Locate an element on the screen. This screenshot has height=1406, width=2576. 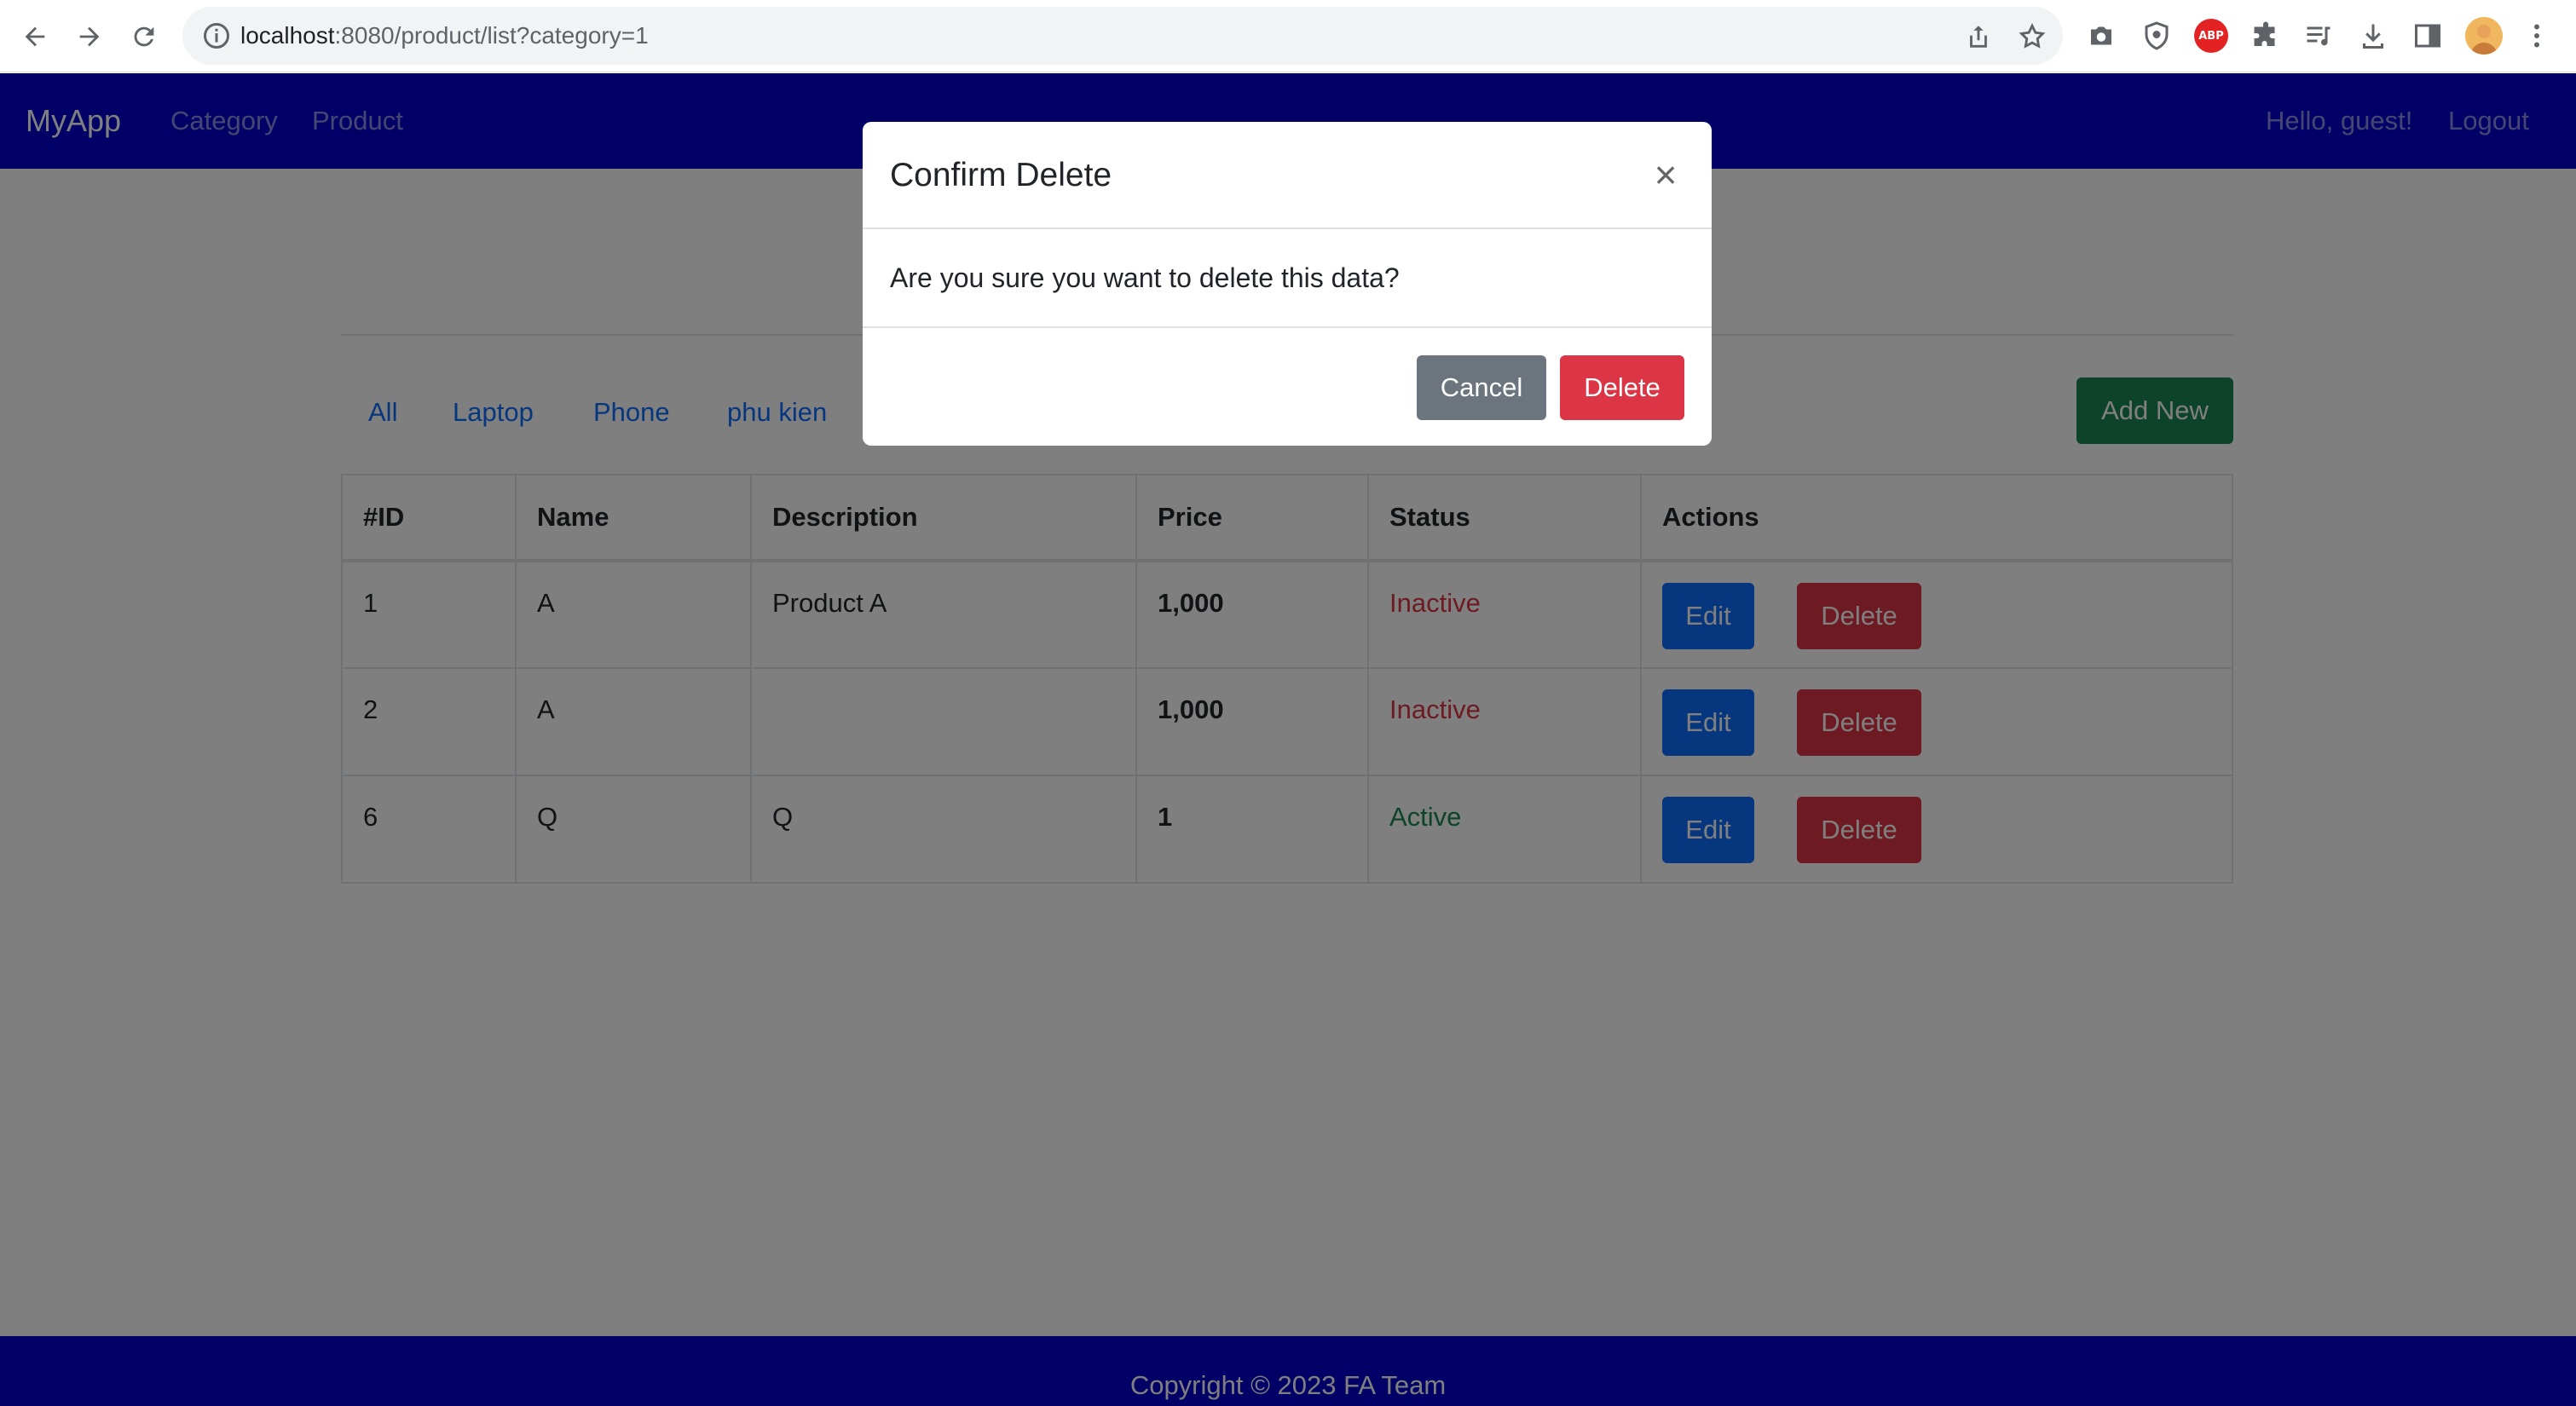
user-avatar-icon is located at coordinates (2484, 36).